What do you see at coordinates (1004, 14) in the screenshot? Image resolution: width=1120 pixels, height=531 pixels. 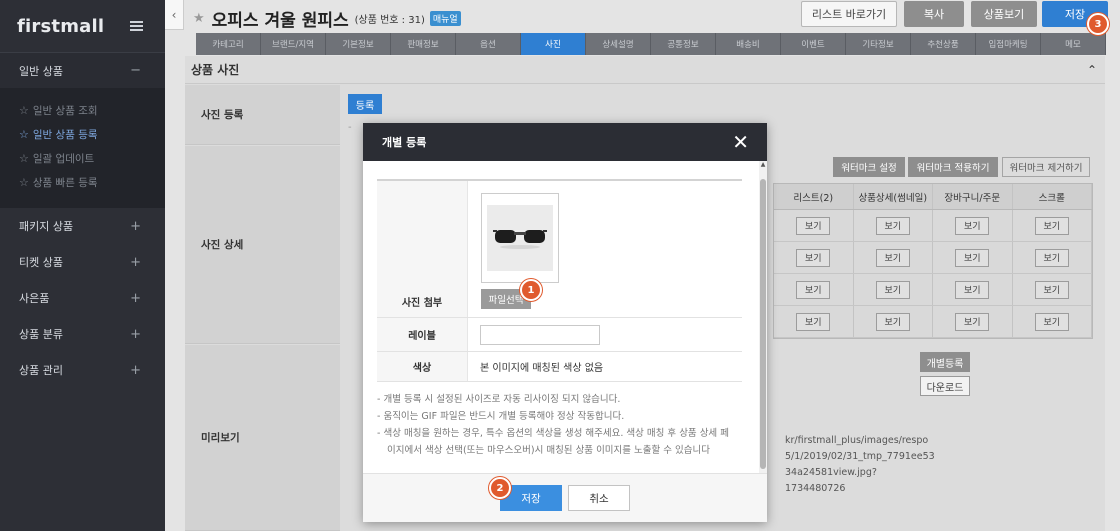 I see `view-product-button: 상품보기` at bounding box center [1004, 14].